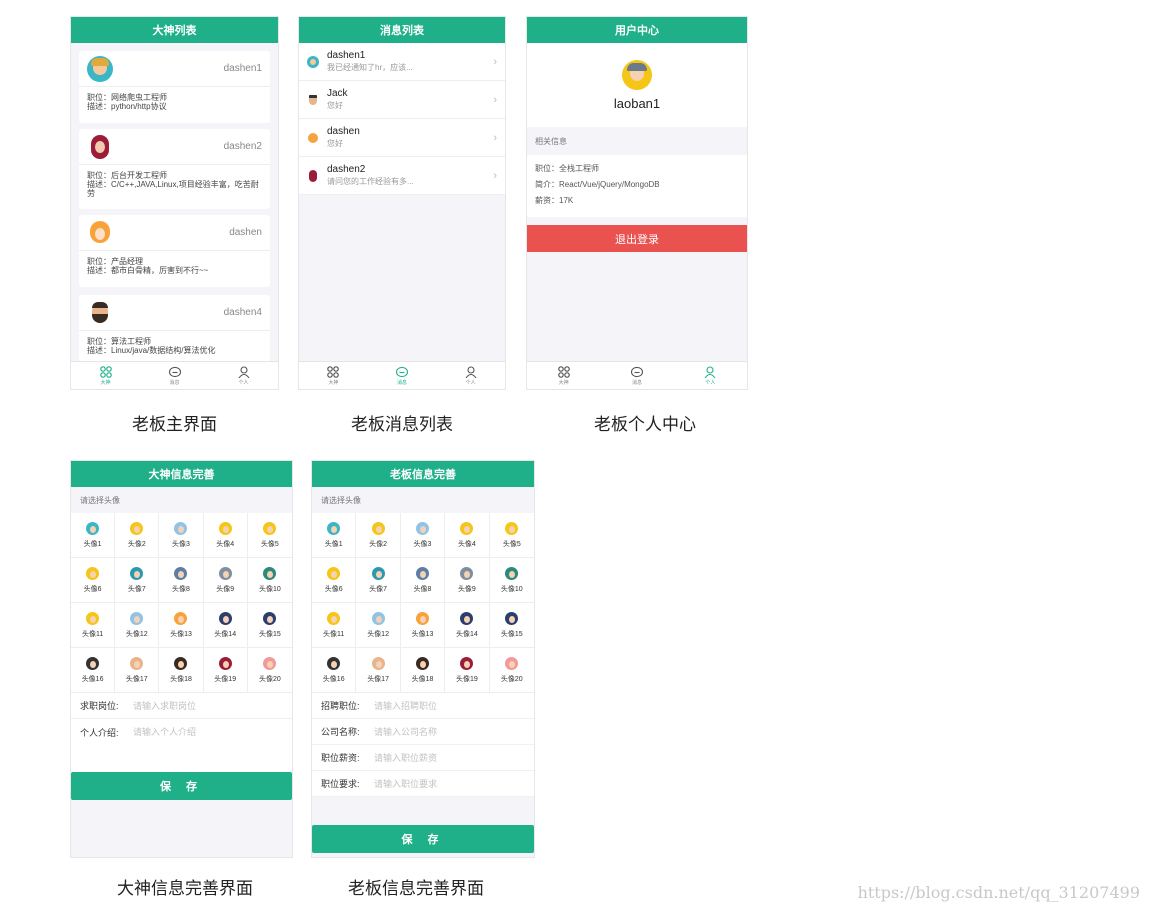 Image resolution: width=1152 pixels, height=912 pixels. Describe the element at coordinates (340, 758) in the screenshot. I see `field-label: 职位薪资:` at that location.